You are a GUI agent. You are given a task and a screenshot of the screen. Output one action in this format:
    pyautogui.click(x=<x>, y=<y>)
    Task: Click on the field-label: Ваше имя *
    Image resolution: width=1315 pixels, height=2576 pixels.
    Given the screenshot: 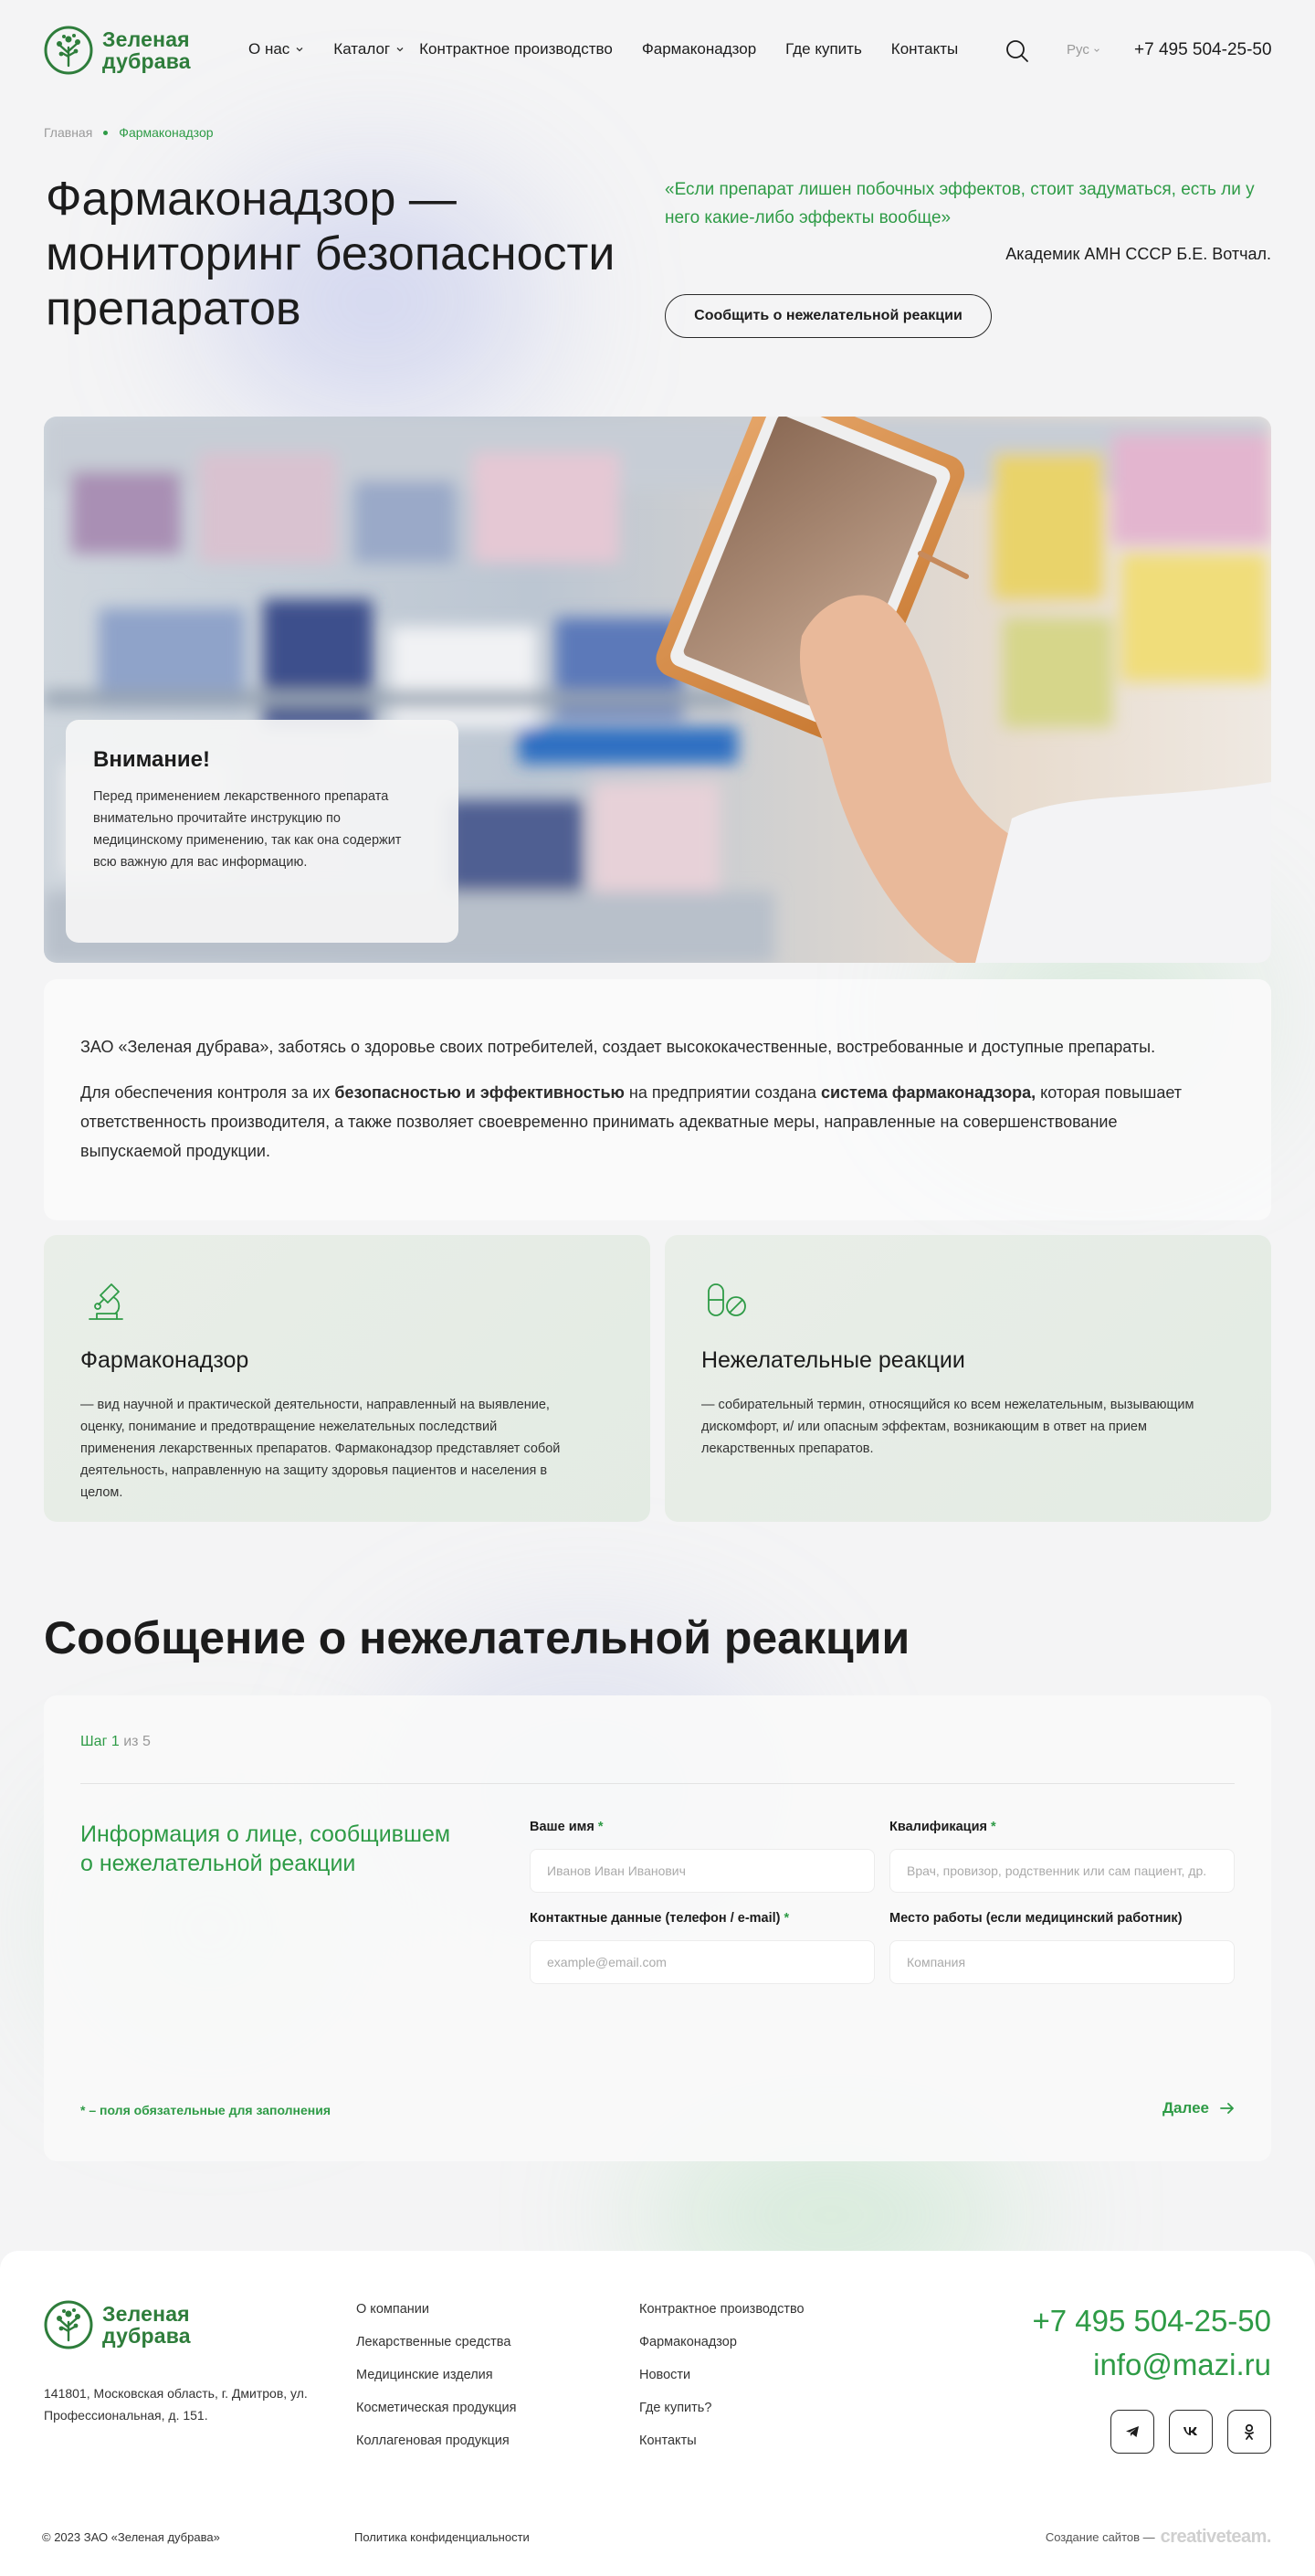 What is the action you would take?
    pyautogui.click(x=702, y=1827)
    